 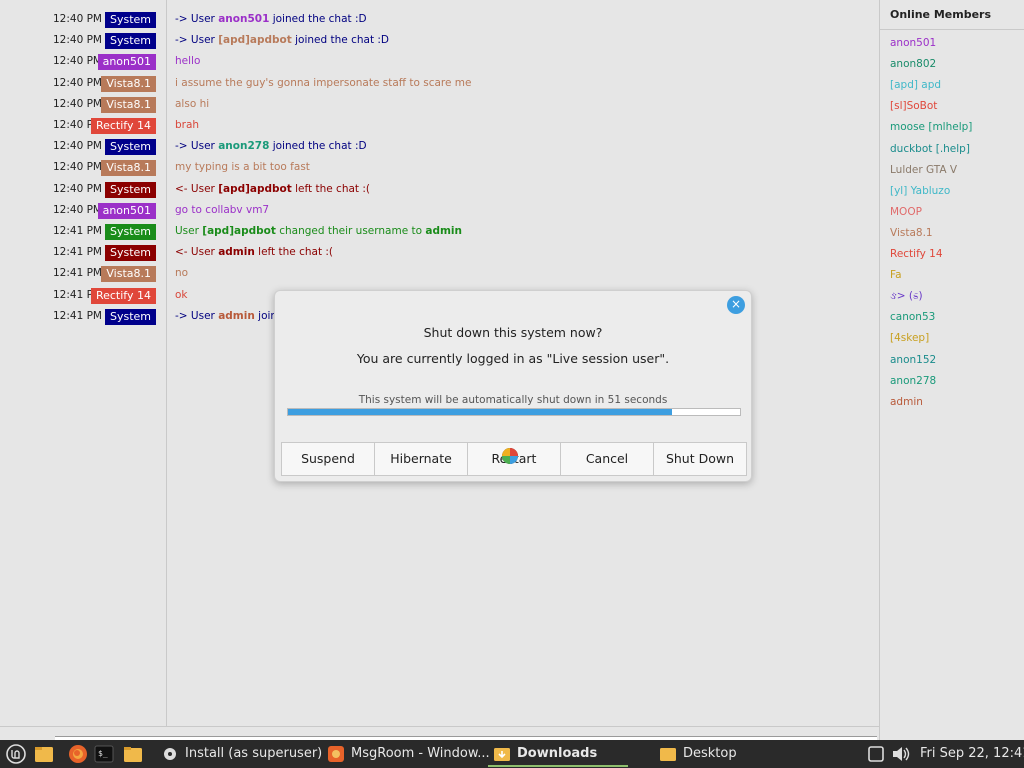 What do you see at coordinates (439, 127) in the screenshot?
I see `chat-message: 12:40 PM Rectify 14 brah` at bounding box center [439, 127].